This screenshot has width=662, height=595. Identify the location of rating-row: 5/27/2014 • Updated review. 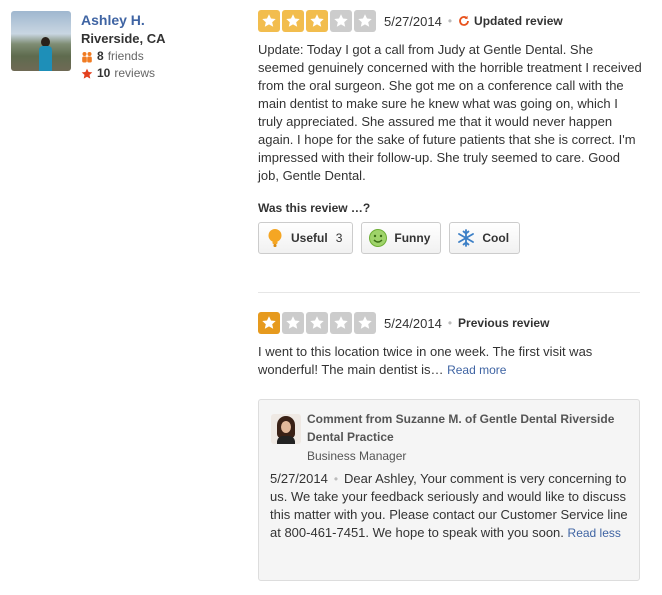
(450, 21).